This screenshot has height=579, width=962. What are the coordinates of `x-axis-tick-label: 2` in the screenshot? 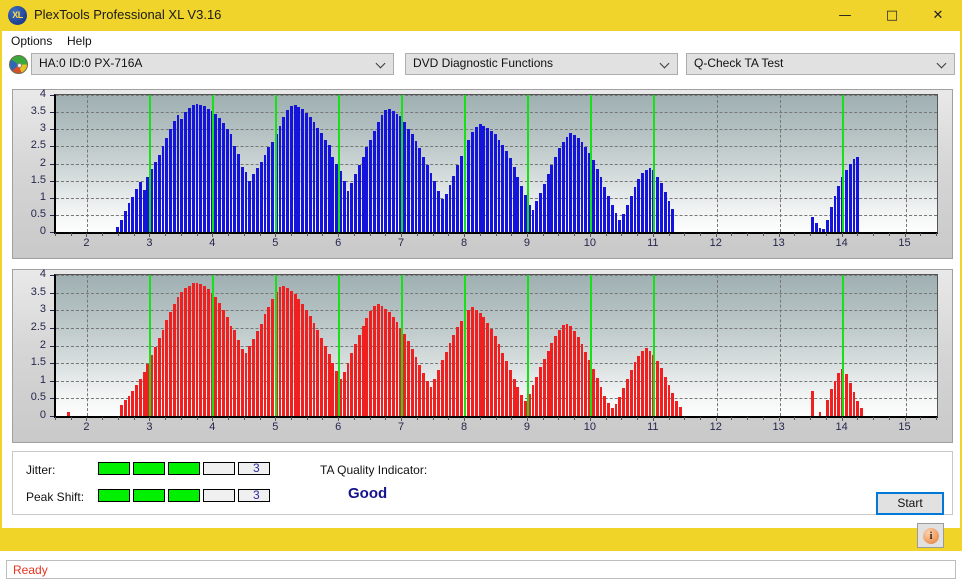 It's located at (86, 427).